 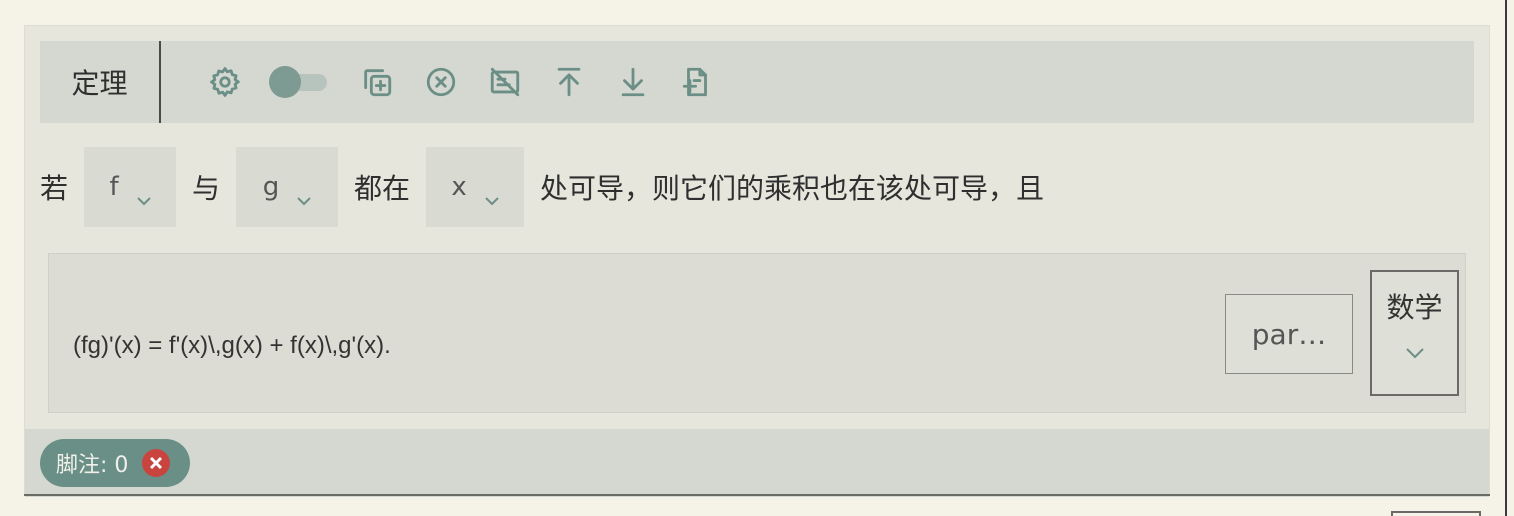 I want to click on select-value: x, so click(x=459, y=187).